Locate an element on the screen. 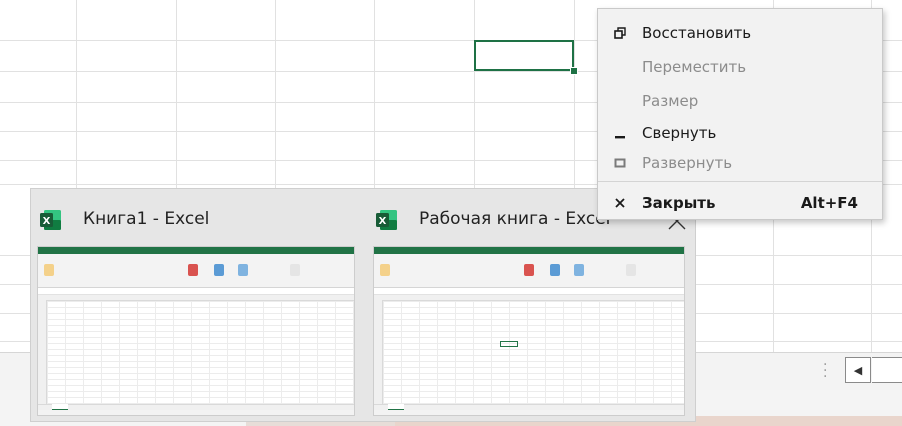 This screenshot has width=902, height=426. menu-item-label: Размер is located at coordinates (670, 101).